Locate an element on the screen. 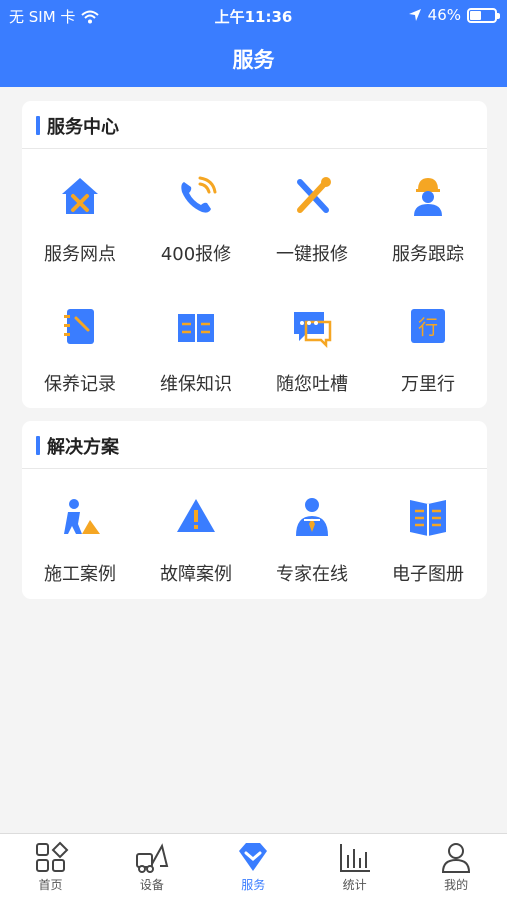  tab-label: 服务 is located at coordinates (253, 885).